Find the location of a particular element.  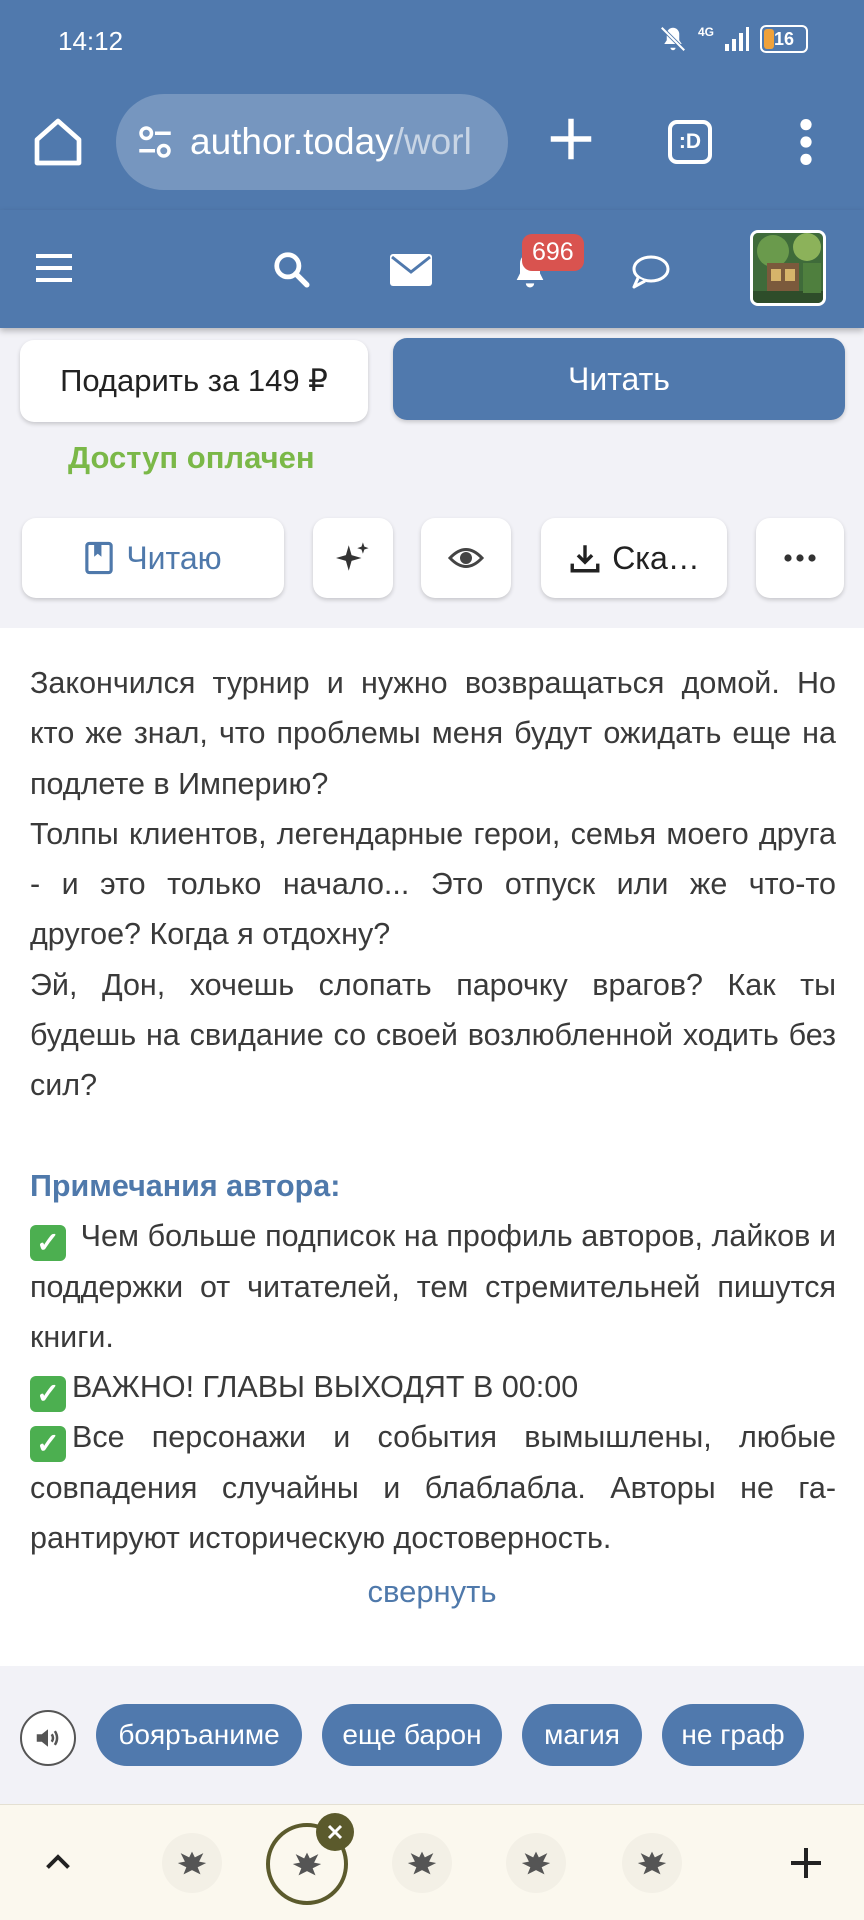

close-tab-button is located at coordinates (335, 1832).